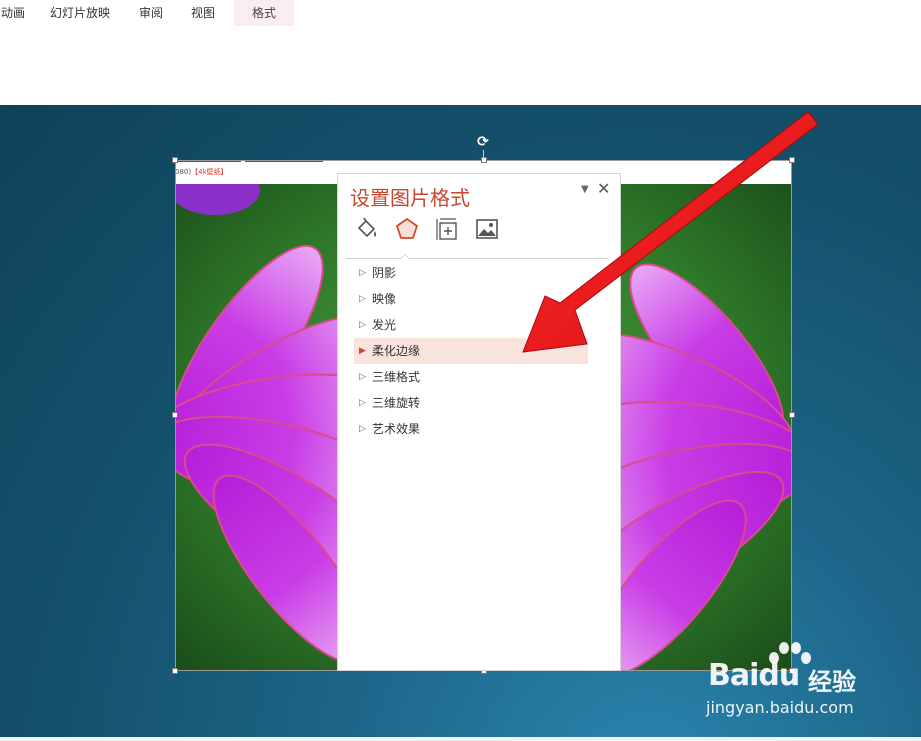  Describe the element at coordinates (780, 707) in the screenshot. I see `watermark-url: jingyan.baidu.com` at that location.